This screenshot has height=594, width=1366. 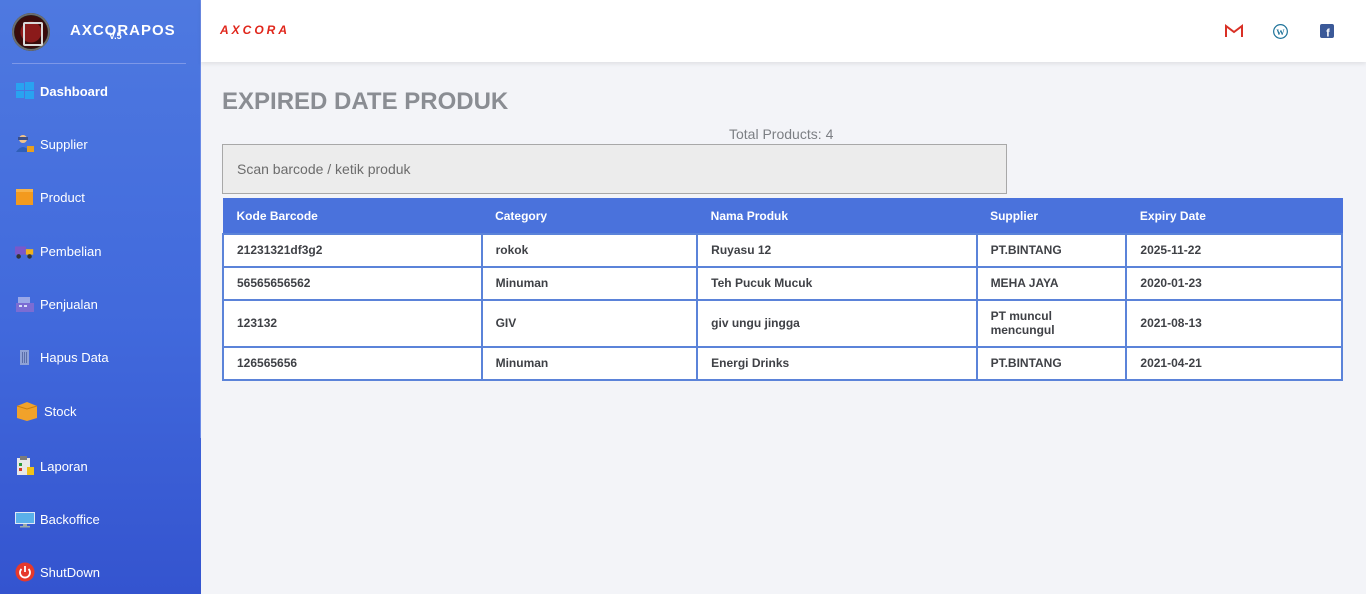 I want to click on cell-expiry-date: 2025-11-22, so click(x=1234, y=250).